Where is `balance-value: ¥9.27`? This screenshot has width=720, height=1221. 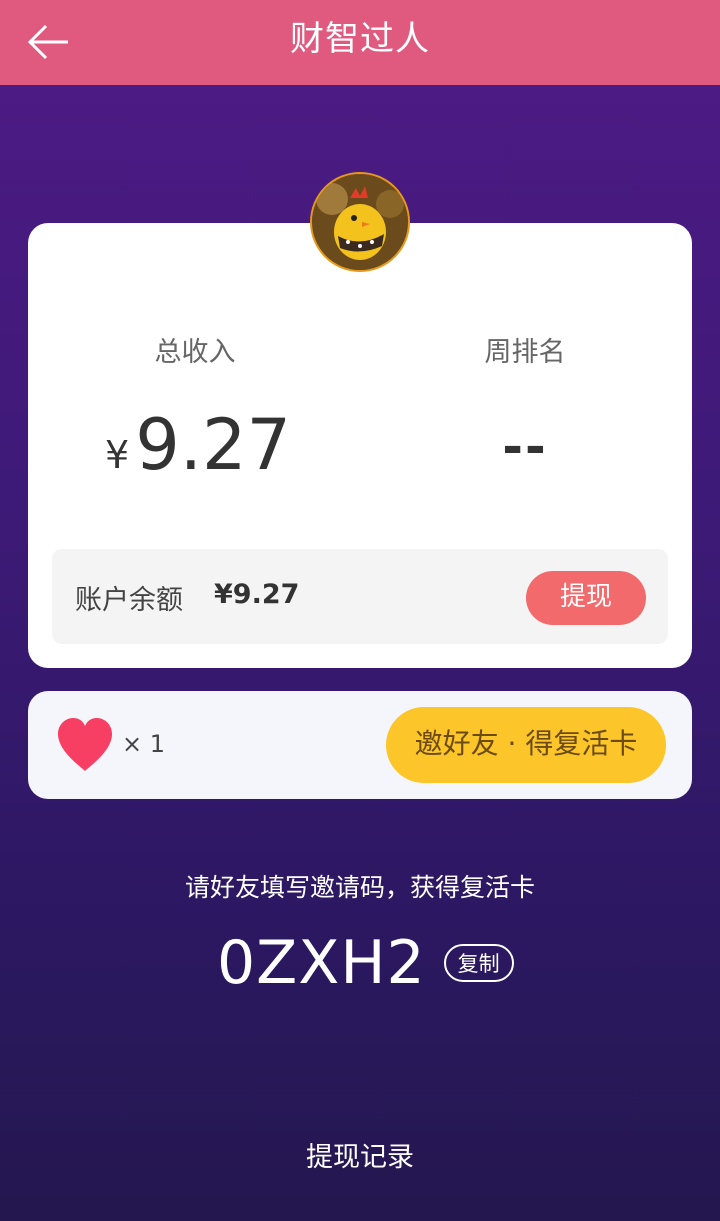
balance-value: ¥9.27 is located at coordinates (257, 594).